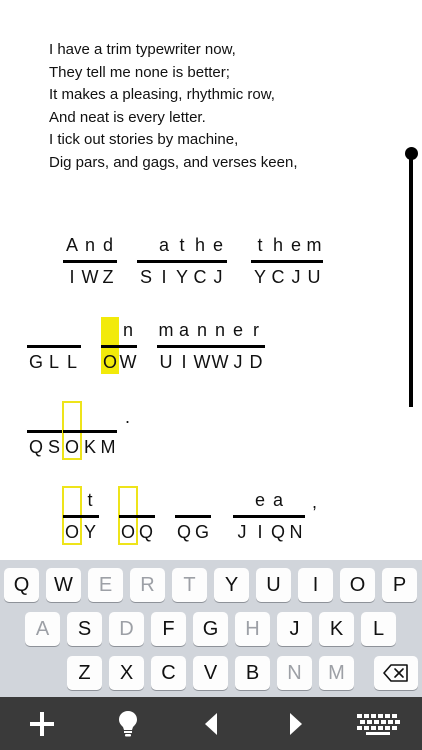 This screenshot has width=422, height=750. What do you see at coordinates (127, 117) in the screenshot?
I see `poem-line: And neat is every letter.` at bounding box center [127, 117].